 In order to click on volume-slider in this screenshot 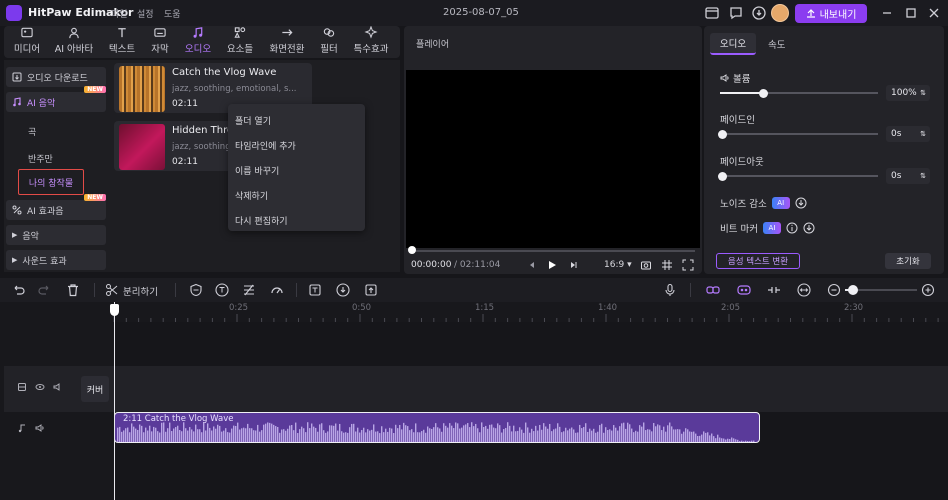, I will do `click(799, 93)`.